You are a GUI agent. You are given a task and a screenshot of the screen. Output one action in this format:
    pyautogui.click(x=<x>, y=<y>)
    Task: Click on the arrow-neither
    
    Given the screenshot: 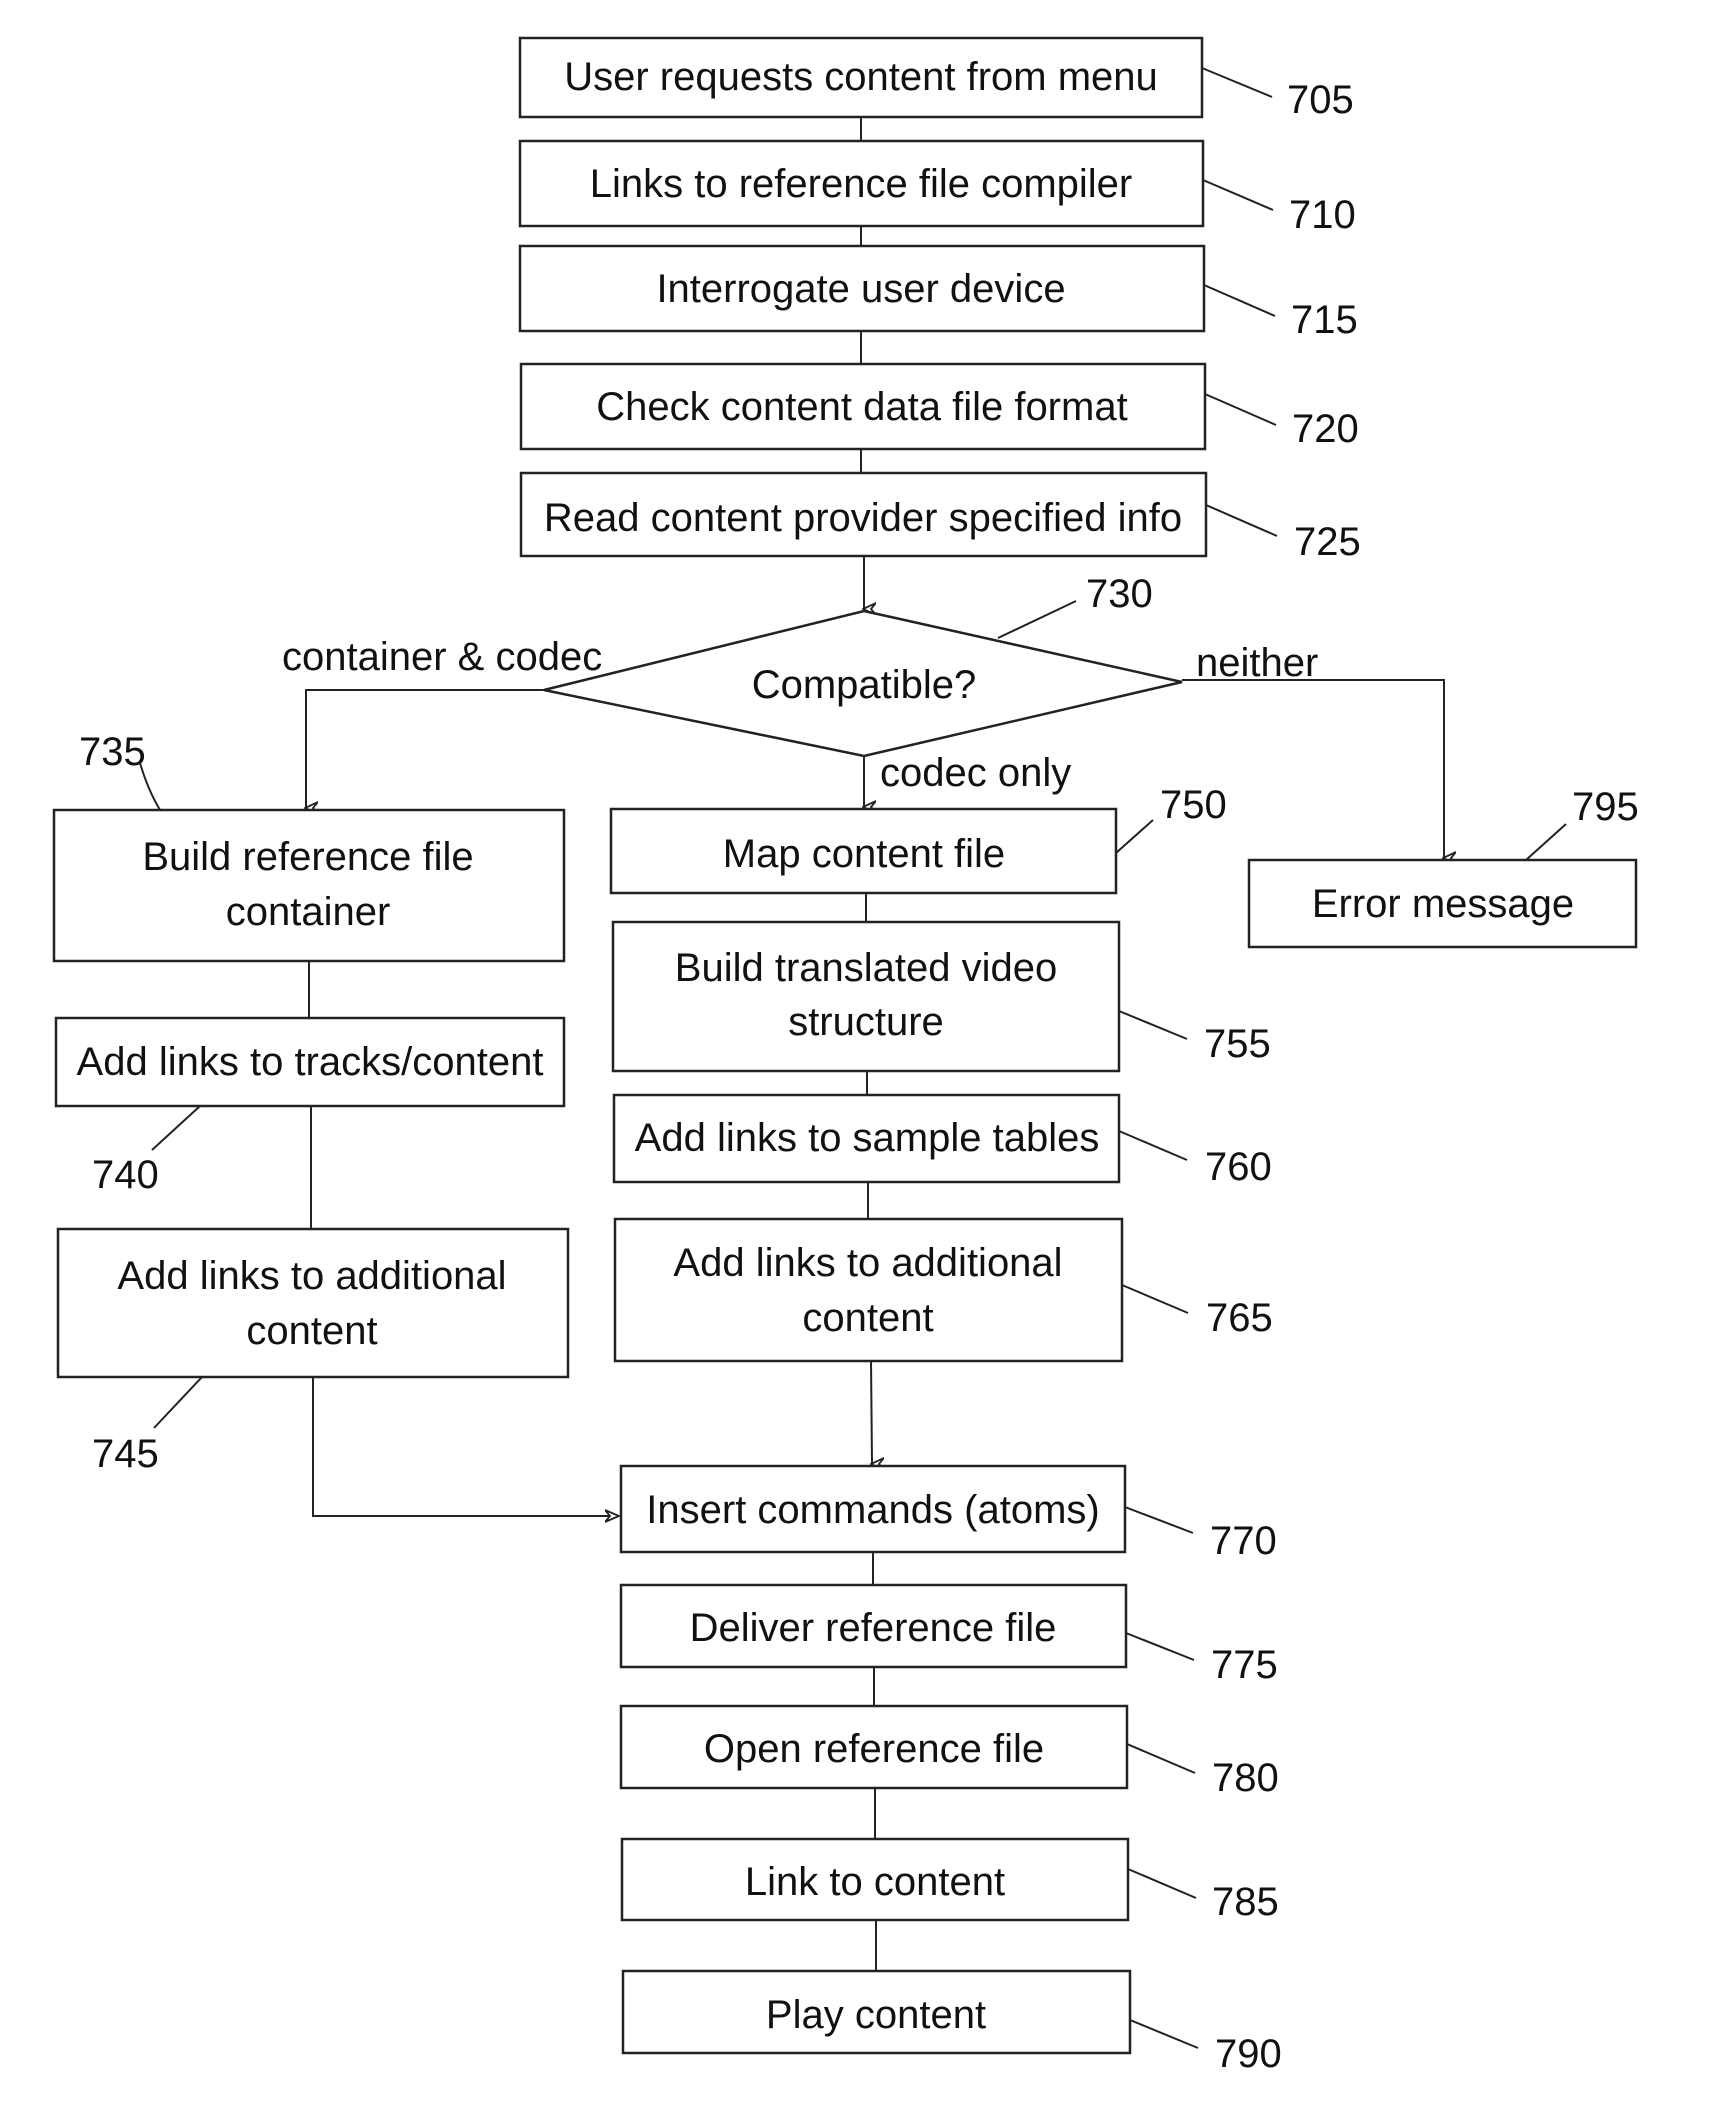 What is the action you would take?
    pyautogui.click(x=1313, y=768)
    